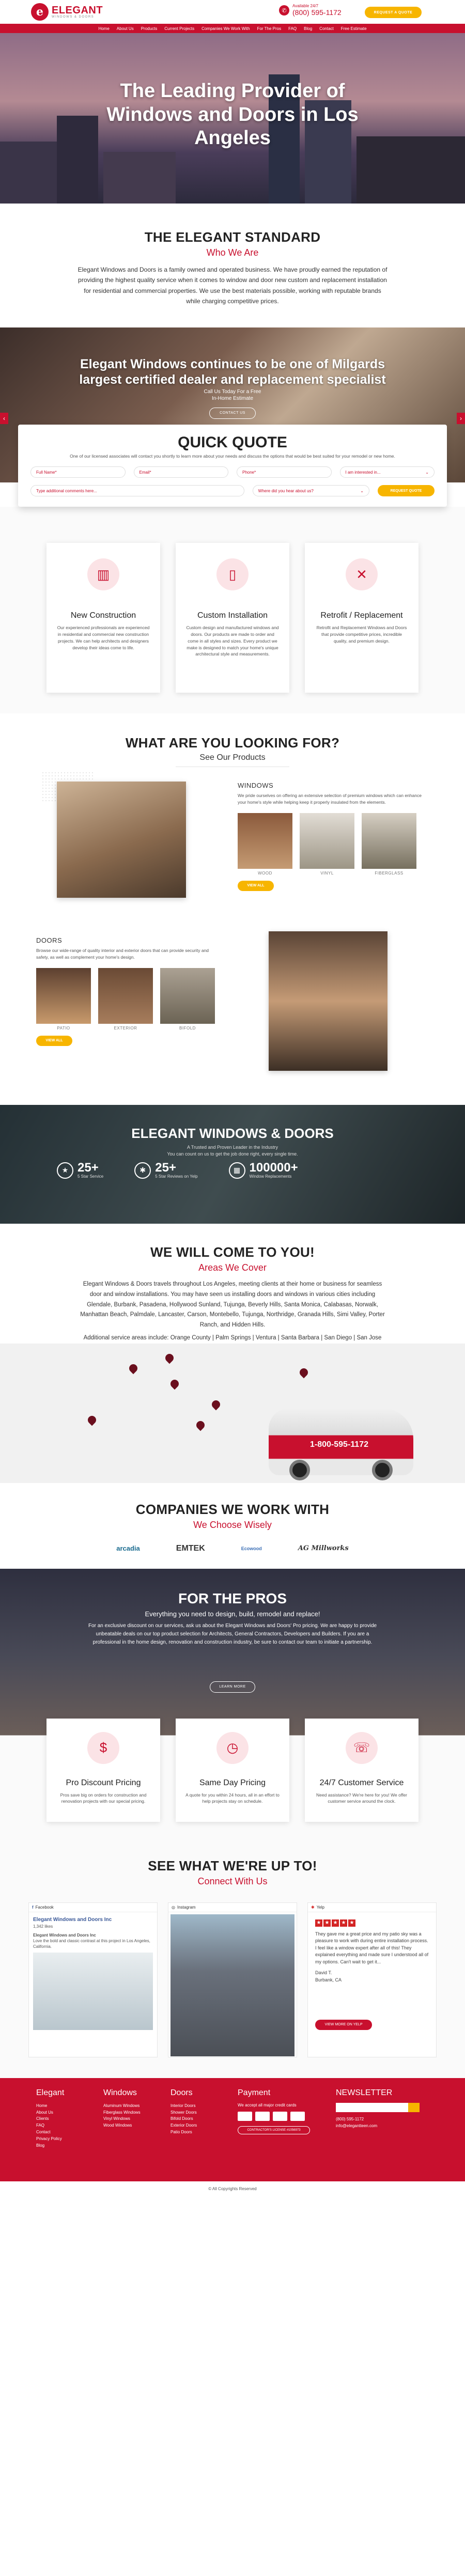 Image resolution: width=465 pixels, height=2576 pixels. What do you see at coordinates (70, 2107) in the screenshot?
I see `footer-link: Home` at bounding box center [70, 2107].